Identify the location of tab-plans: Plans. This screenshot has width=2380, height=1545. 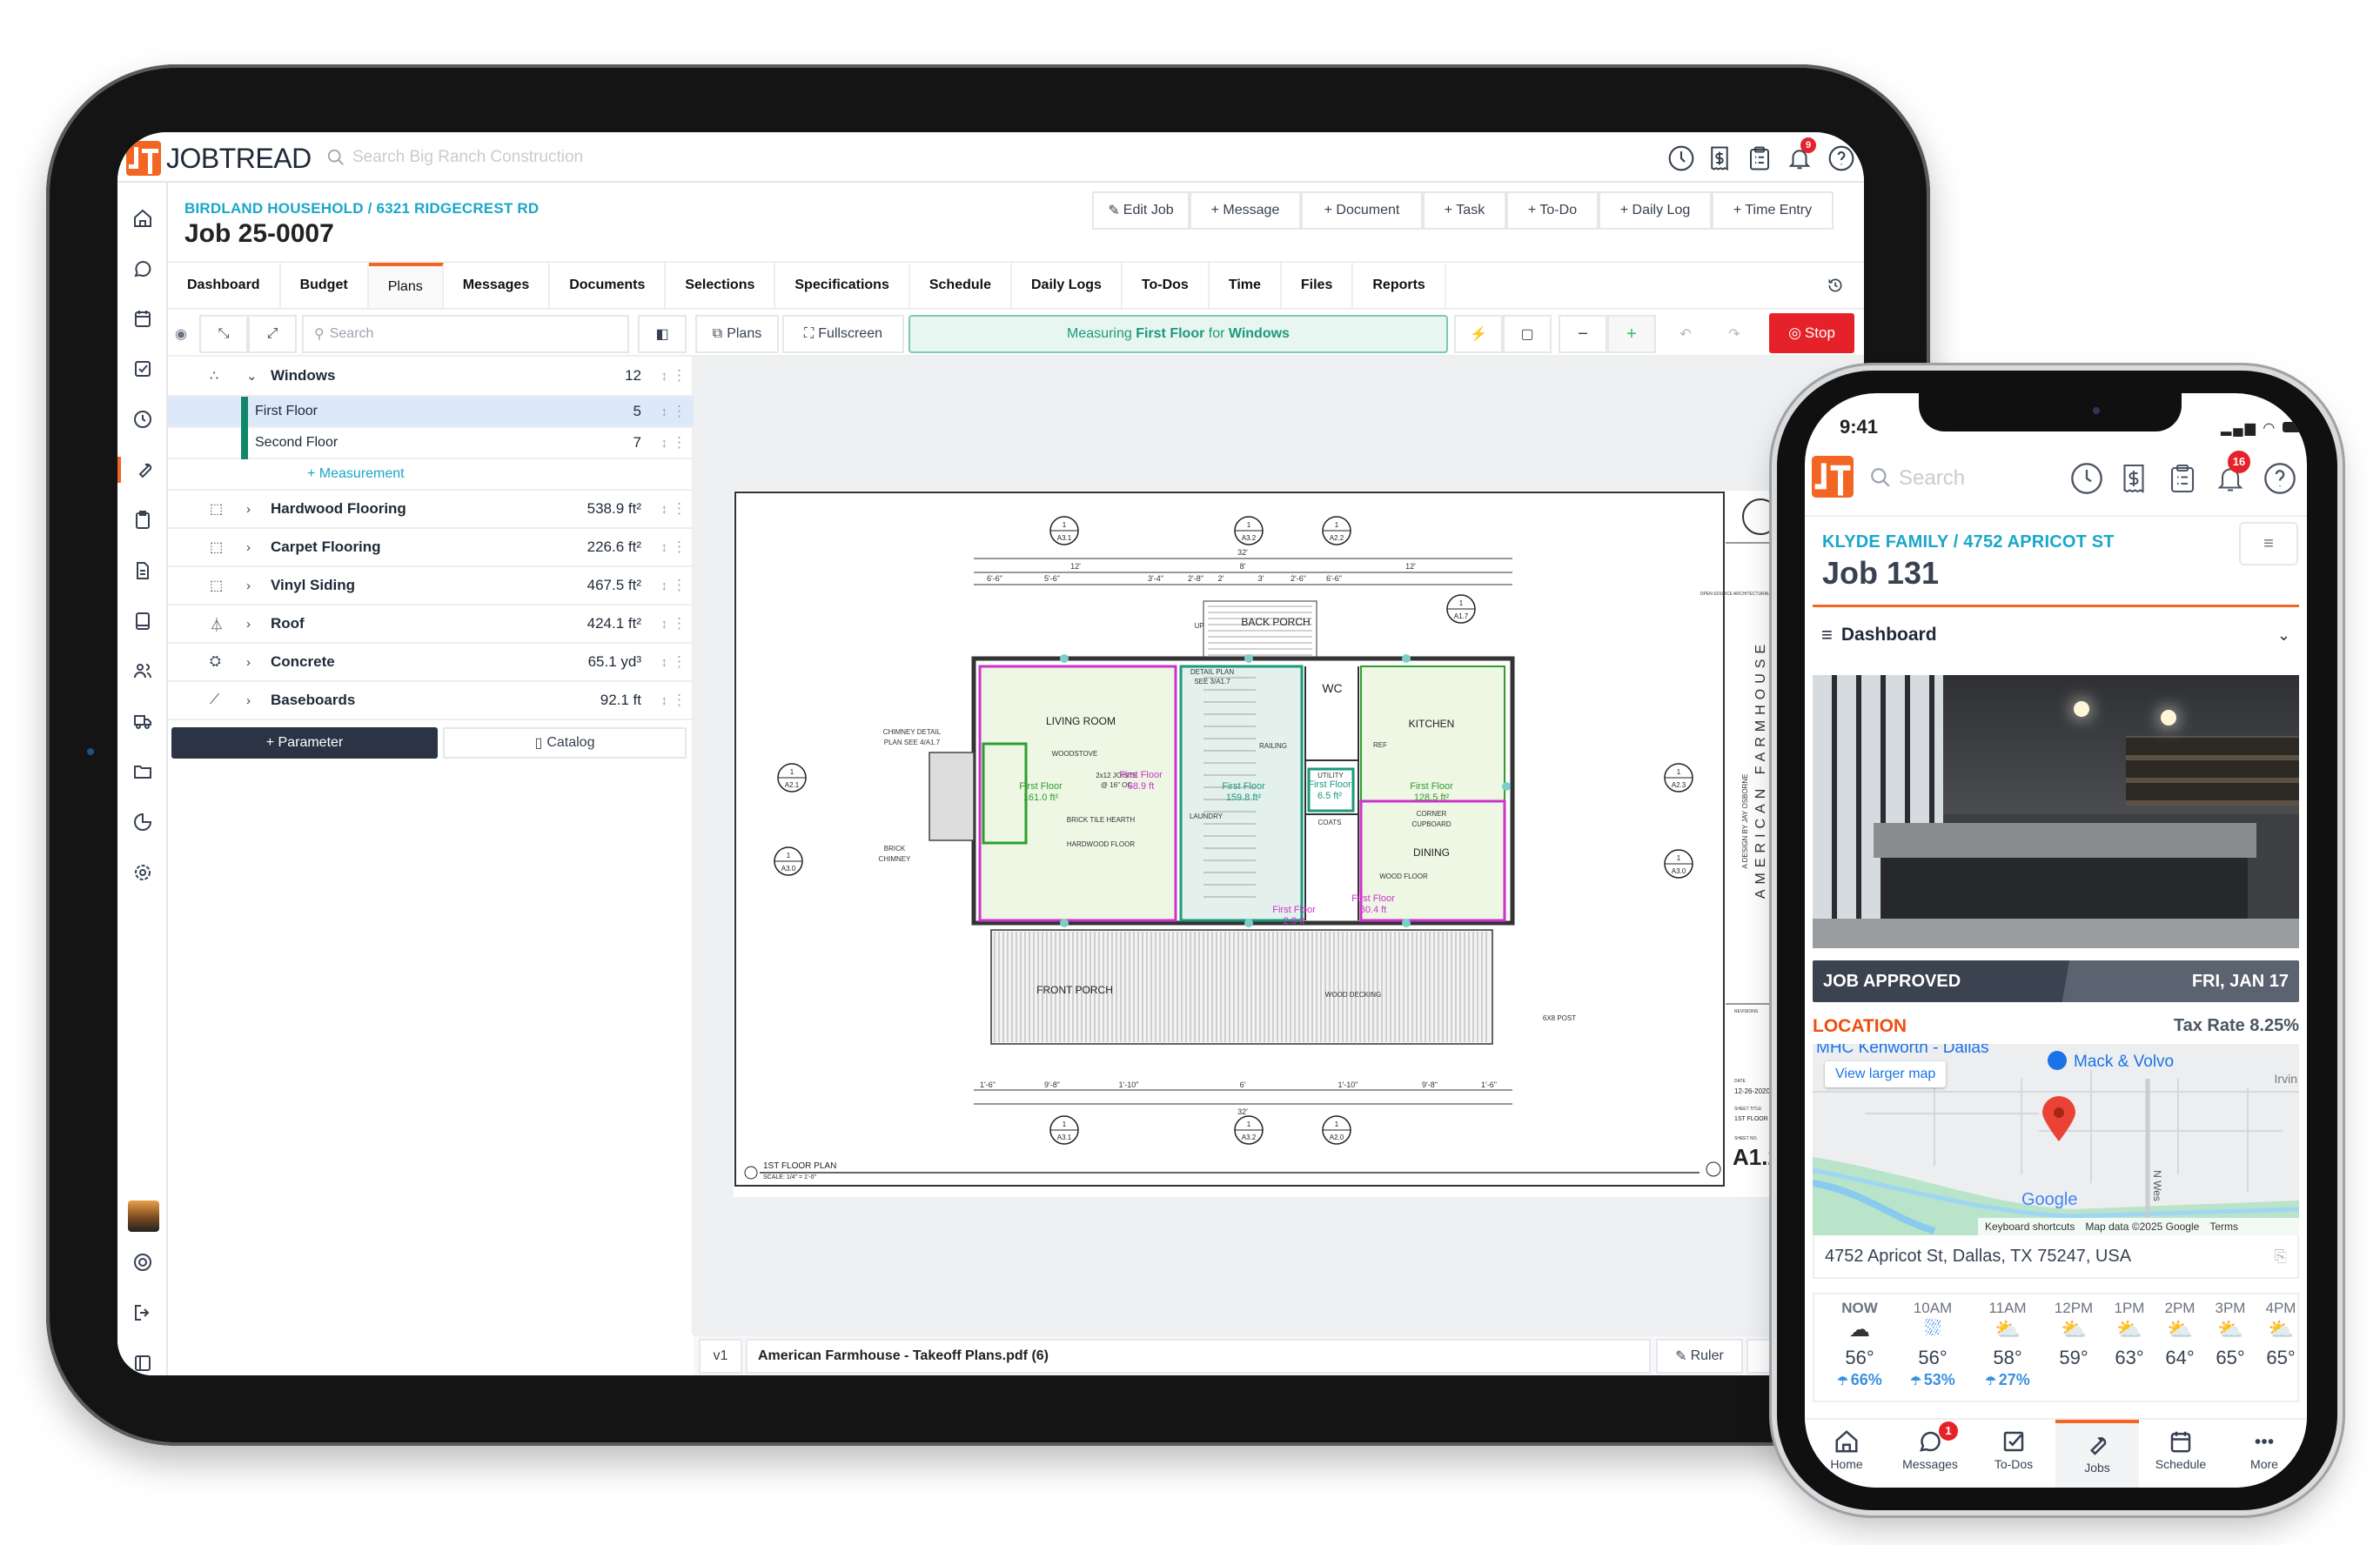
(406, 285).